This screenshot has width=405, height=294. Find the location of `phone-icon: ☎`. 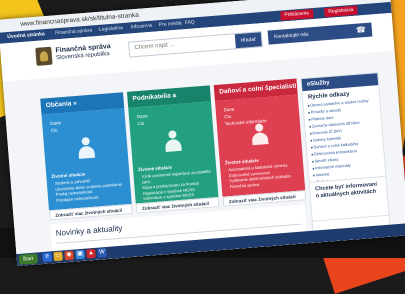

phone-icon: ☎ is located at coordinates (361, 29).